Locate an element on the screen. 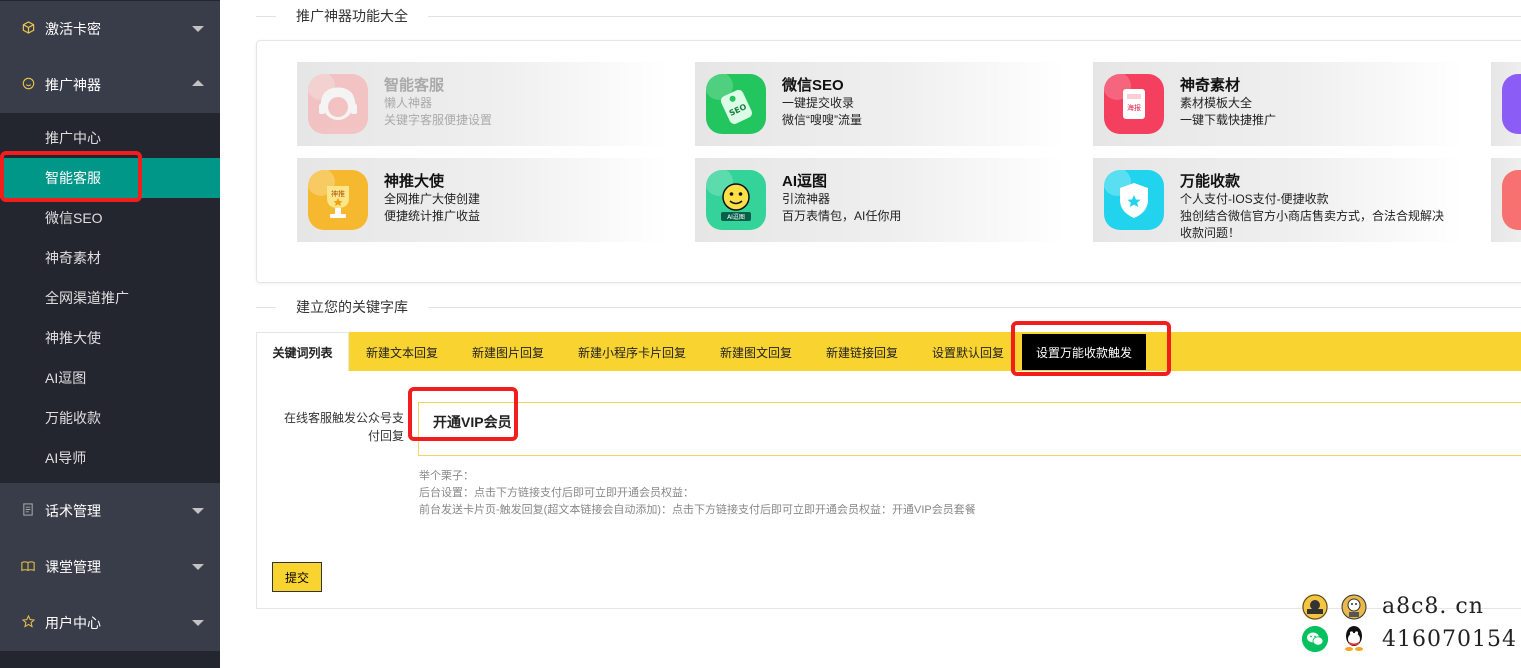  feature-line: 素材模板大全 is located at coordinates (1216, 103).